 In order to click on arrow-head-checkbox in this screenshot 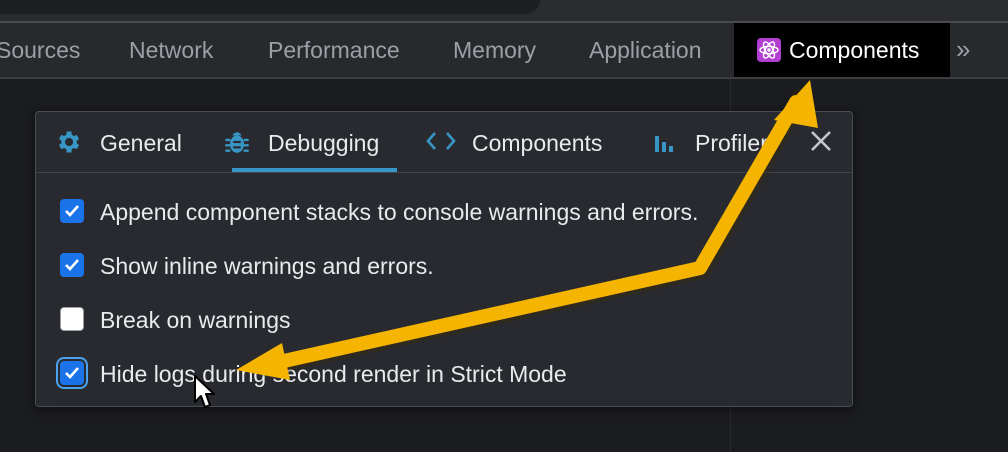, I will do `click(263, 361)`.